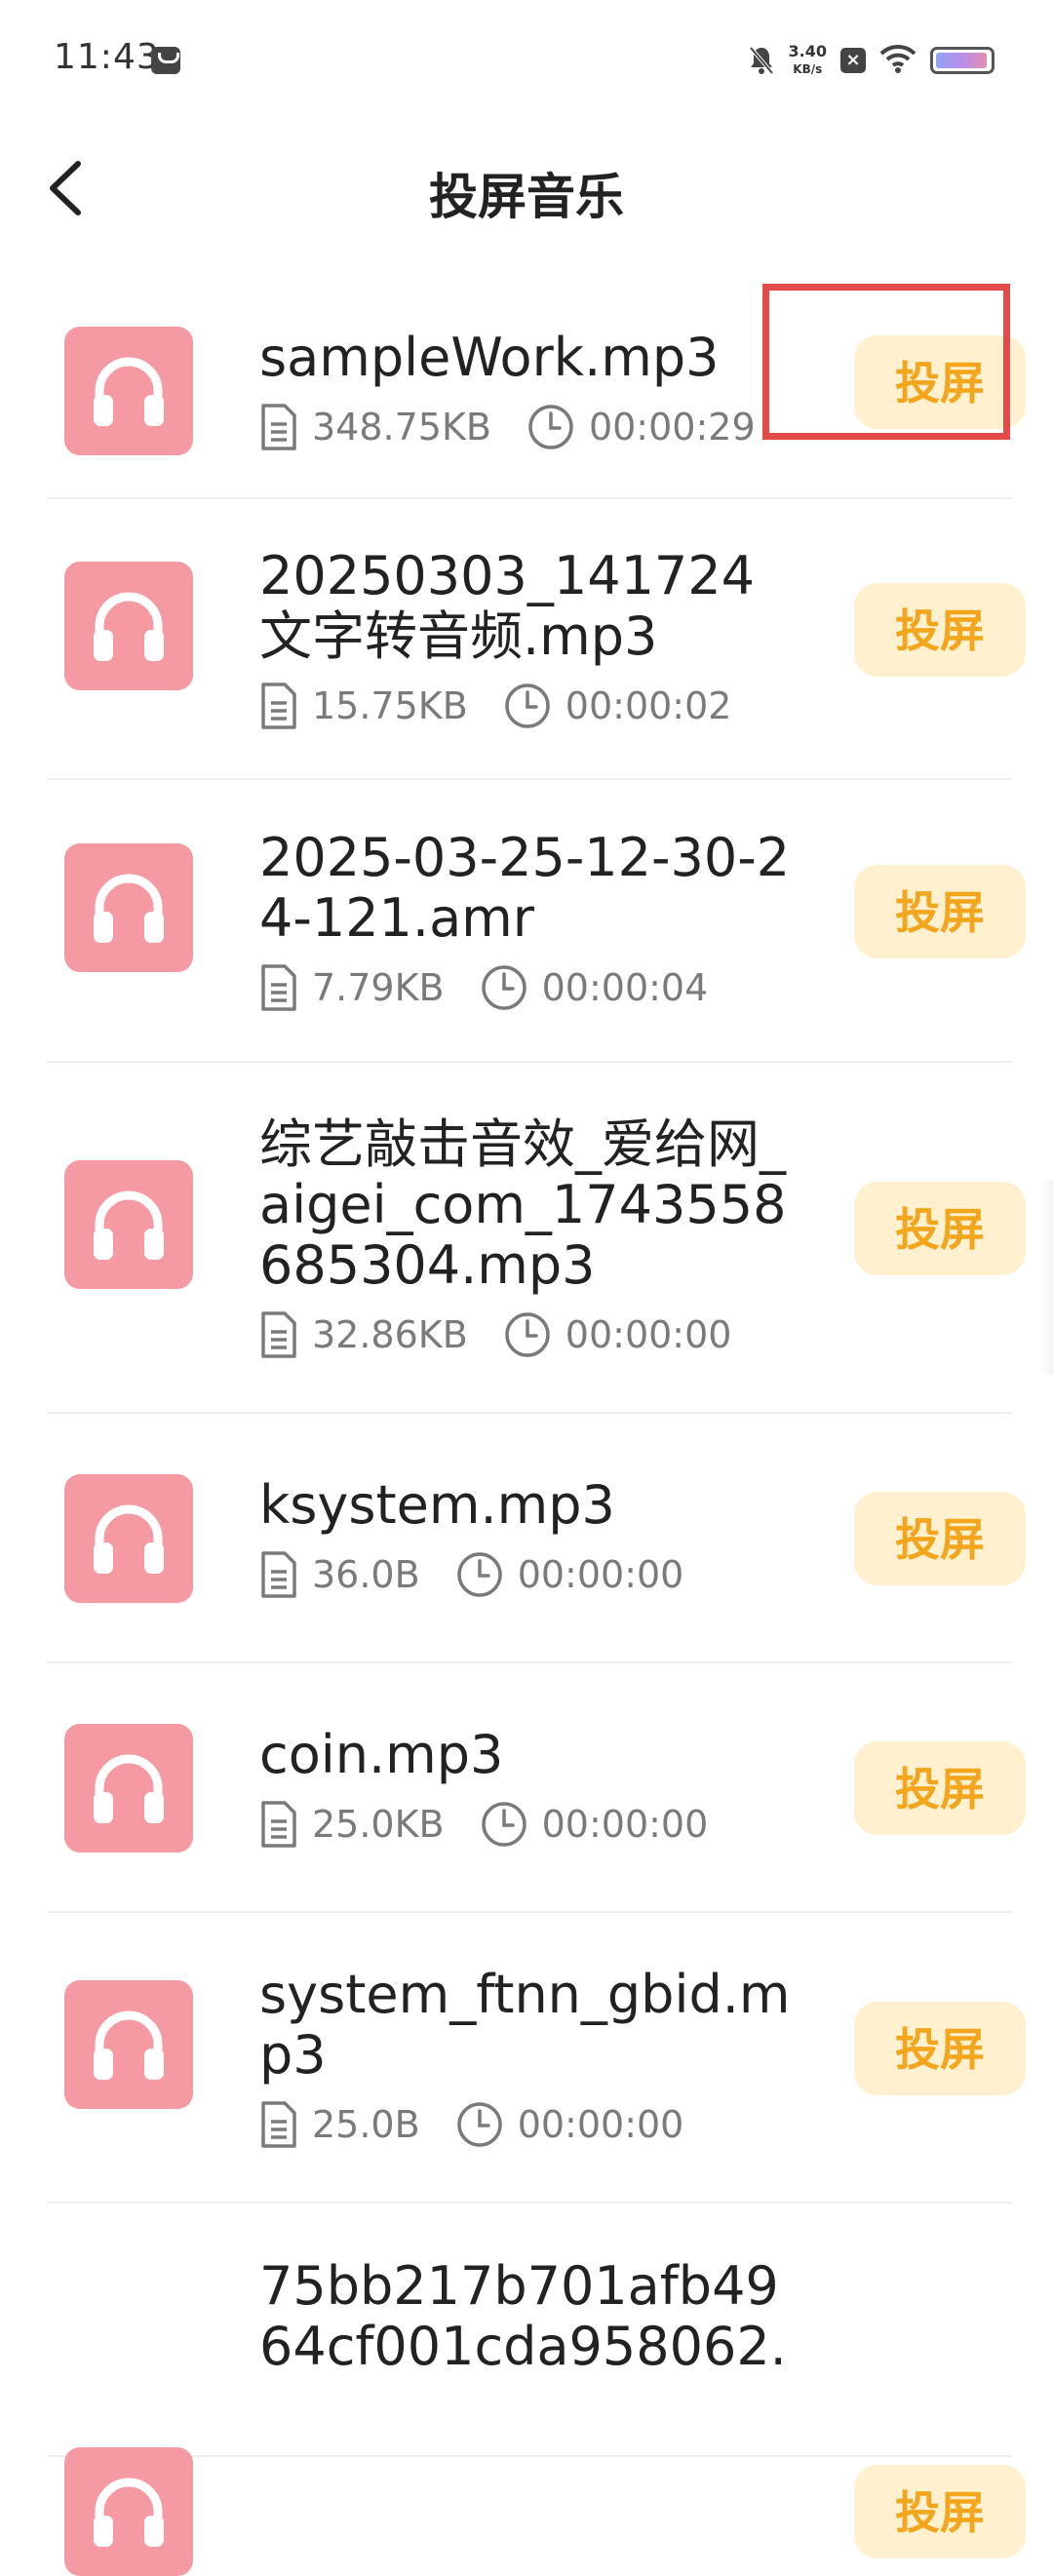  I want to click on file-name: sampleWork.mp3, so click(489, 358).